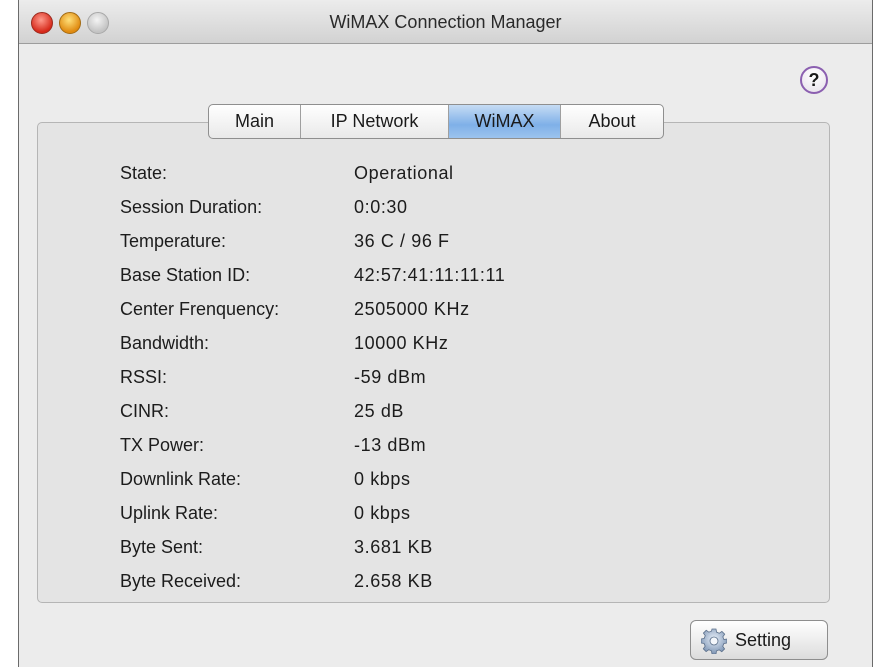  What do you see at coordinates (144, 411) in the screenshot?
I see `cinr-label: CINR:` at bounding box center [144, 411].